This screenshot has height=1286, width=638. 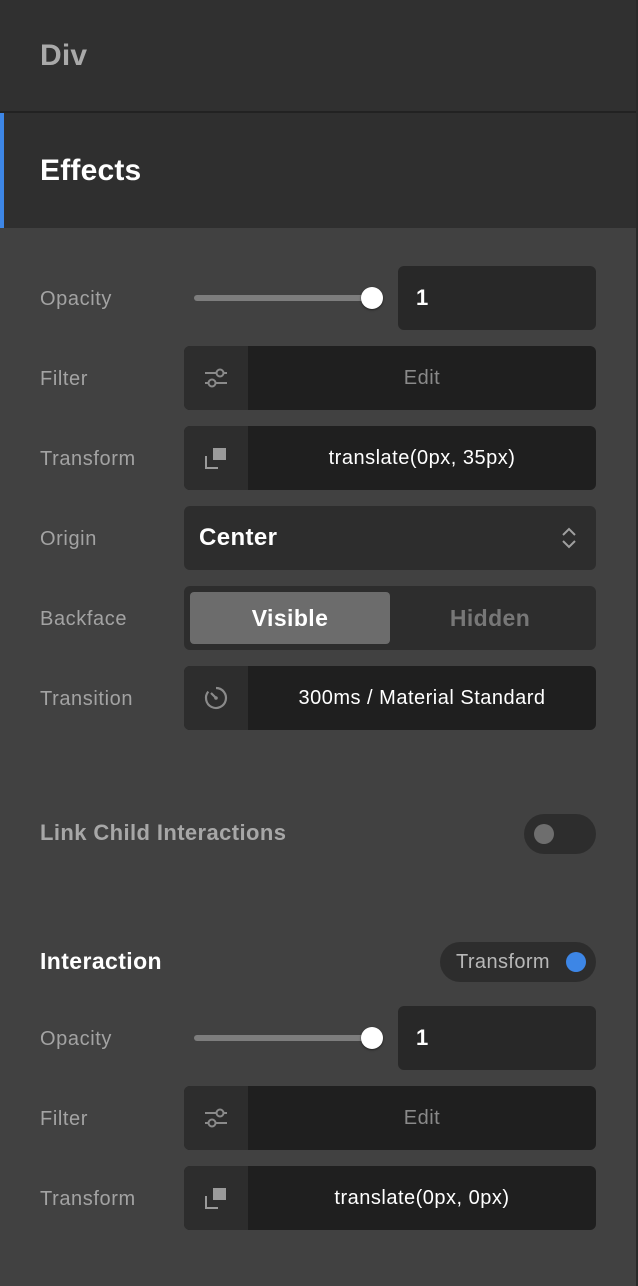 What do you see at coordinates (88, 459) in the screenshot?
I see `transform-label: Transform` at bounding box center [88, 459].